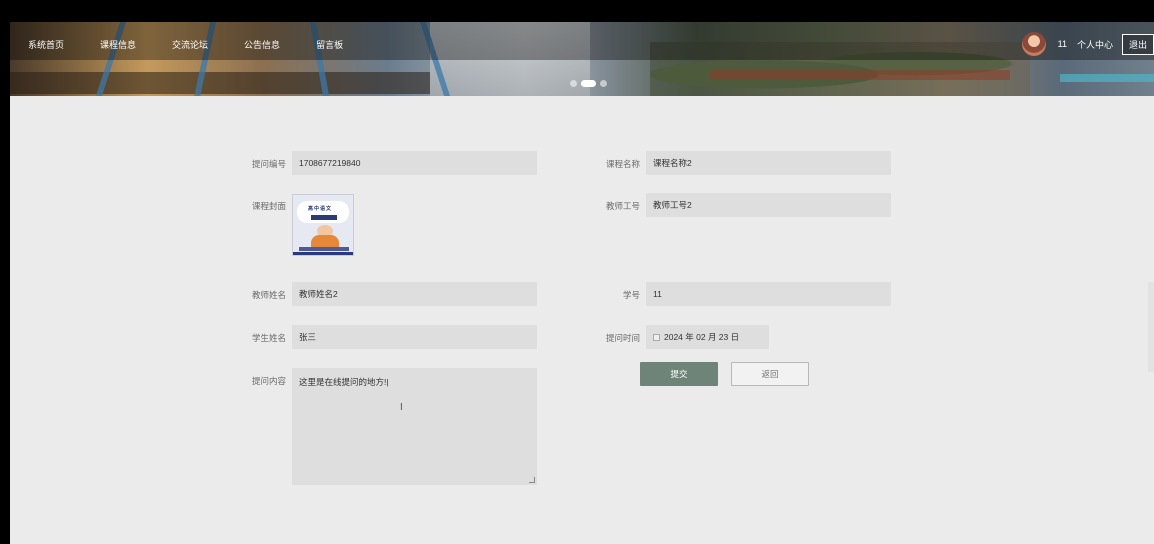 The width and height of the screenshot is (1154, 544). Describe the element at coordinates (262, 44) in the screenshot. I see `nav-announcements: 公告信息` at that location.